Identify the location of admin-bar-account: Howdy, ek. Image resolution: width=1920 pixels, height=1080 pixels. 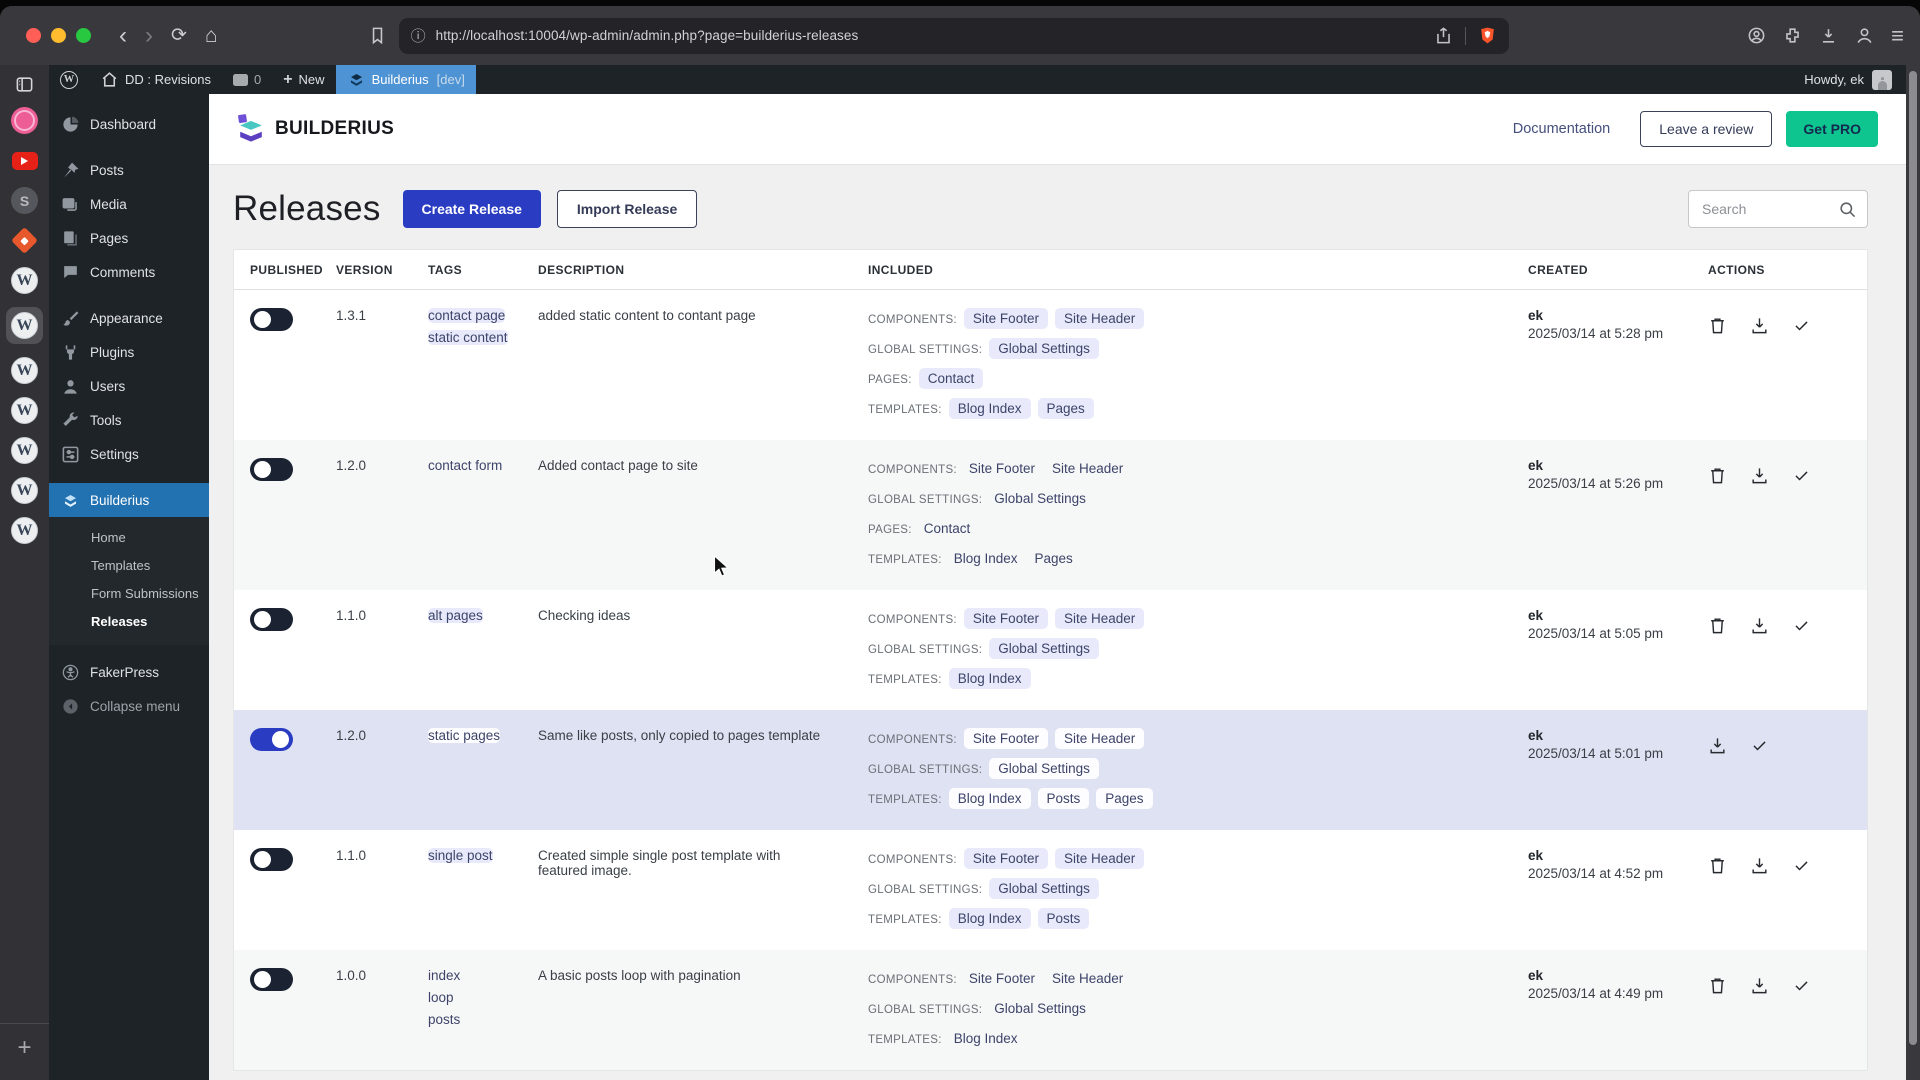
(1855, 79).